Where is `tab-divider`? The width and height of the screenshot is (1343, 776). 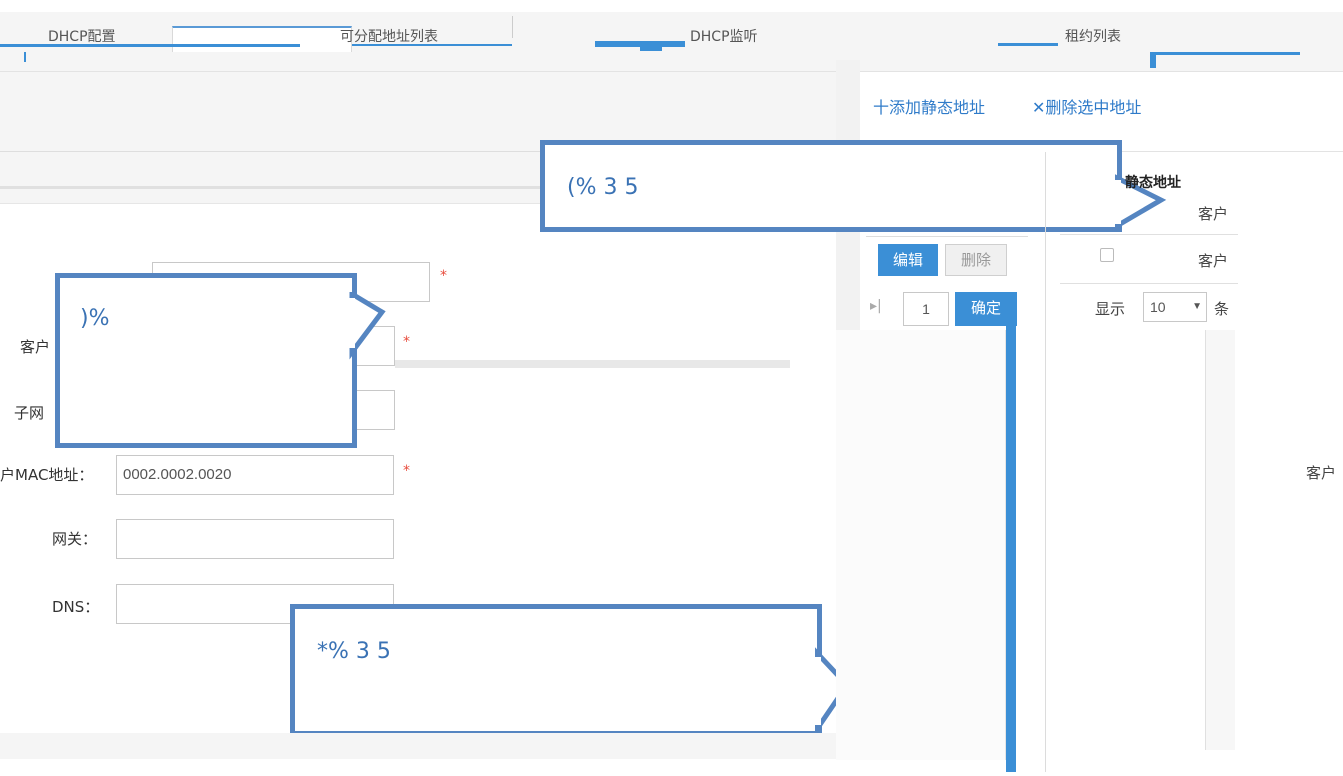 tab-divider is located at coordinates (512, 27).